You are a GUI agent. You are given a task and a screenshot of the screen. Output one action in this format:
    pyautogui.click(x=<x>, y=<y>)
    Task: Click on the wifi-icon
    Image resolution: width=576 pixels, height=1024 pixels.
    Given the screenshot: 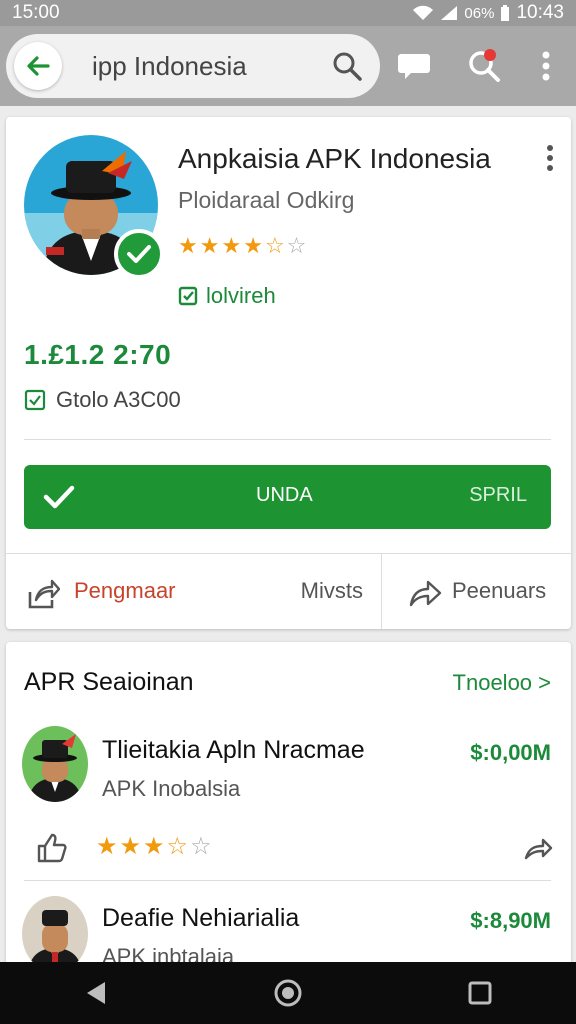 What is the action you would take?
    pyautogui.click(x=423, y=12)
    